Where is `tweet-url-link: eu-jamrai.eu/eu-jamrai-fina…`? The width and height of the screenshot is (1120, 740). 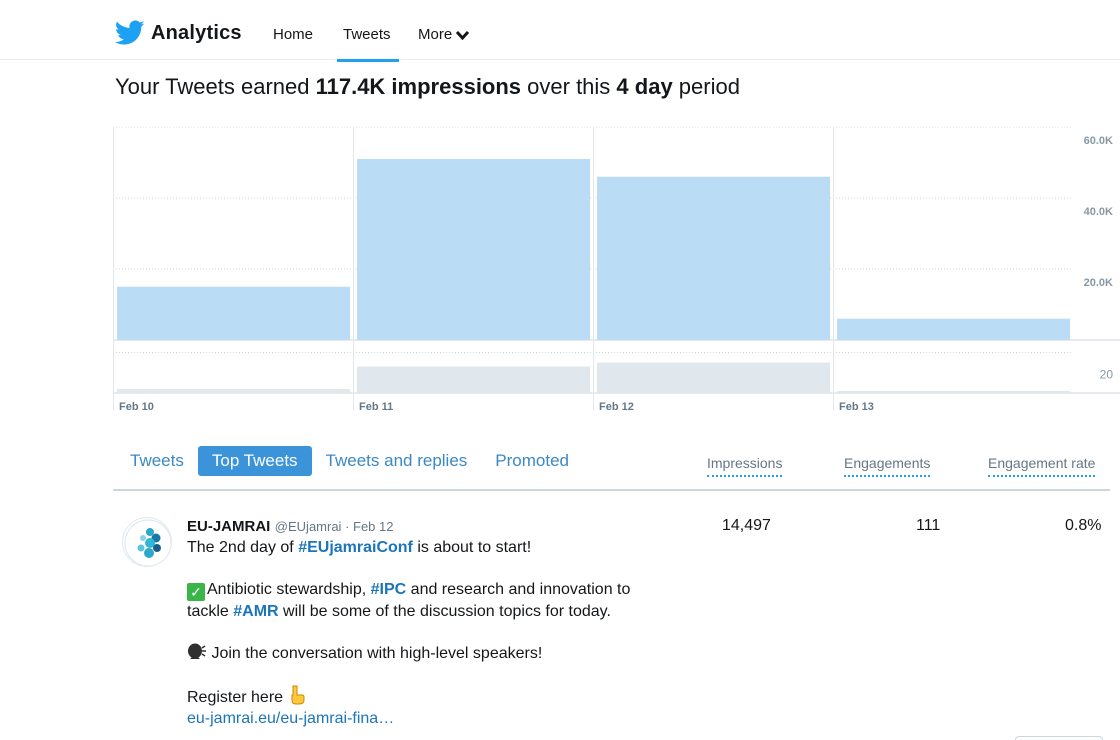 tweet-url-link: eu-jamrai.eu/eu-jamrai-fina… is located at coordinates (290, 718).